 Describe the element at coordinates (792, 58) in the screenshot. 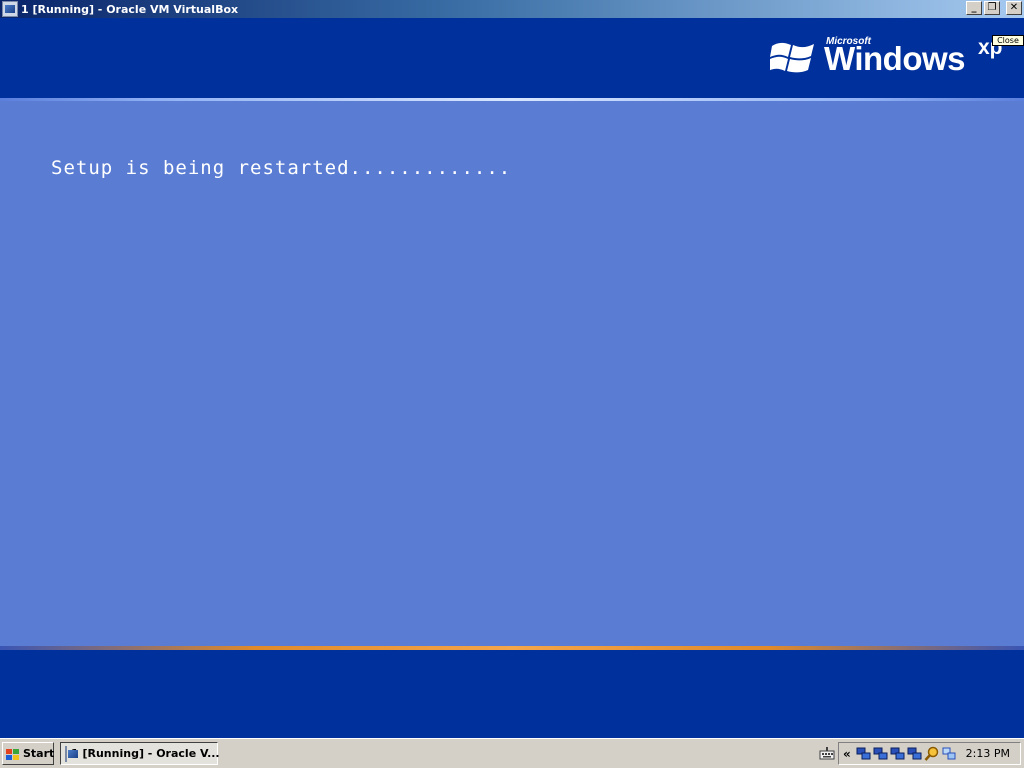

I see `windows-flag-icon` at that location.